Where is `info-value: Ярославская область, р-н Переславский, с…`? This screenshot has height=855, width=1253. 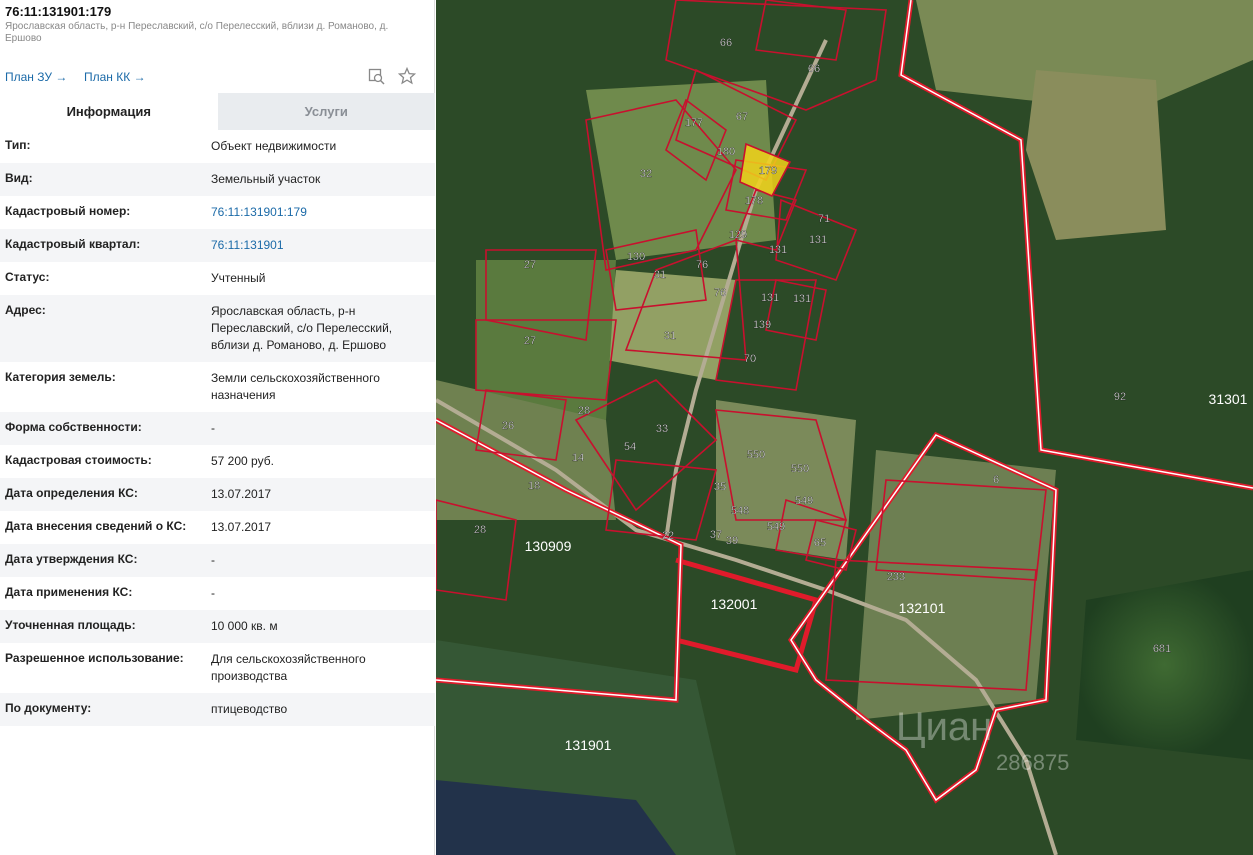 info-value: Ярославская область, р-н Переславский, с… is located at coordinates (302, 328).